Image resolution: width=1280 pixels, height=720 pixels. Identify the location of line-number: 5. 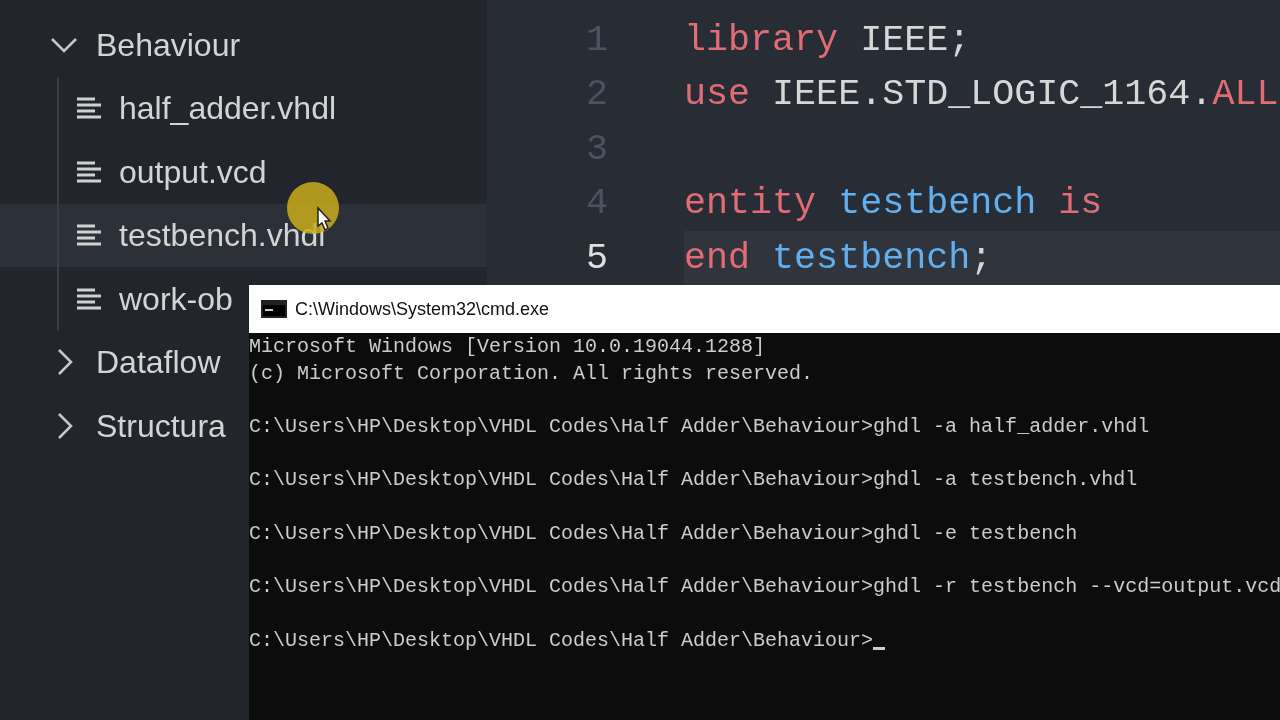
(597, 258).